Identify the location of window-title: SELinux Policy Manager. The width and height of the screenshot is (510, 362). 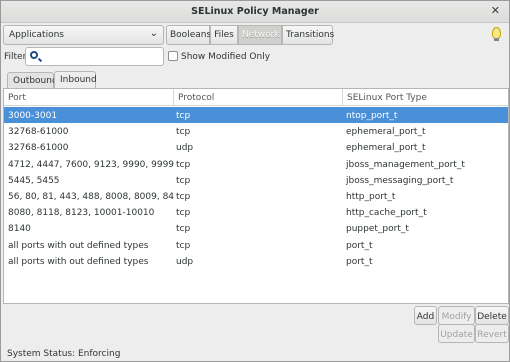
(255, 11).